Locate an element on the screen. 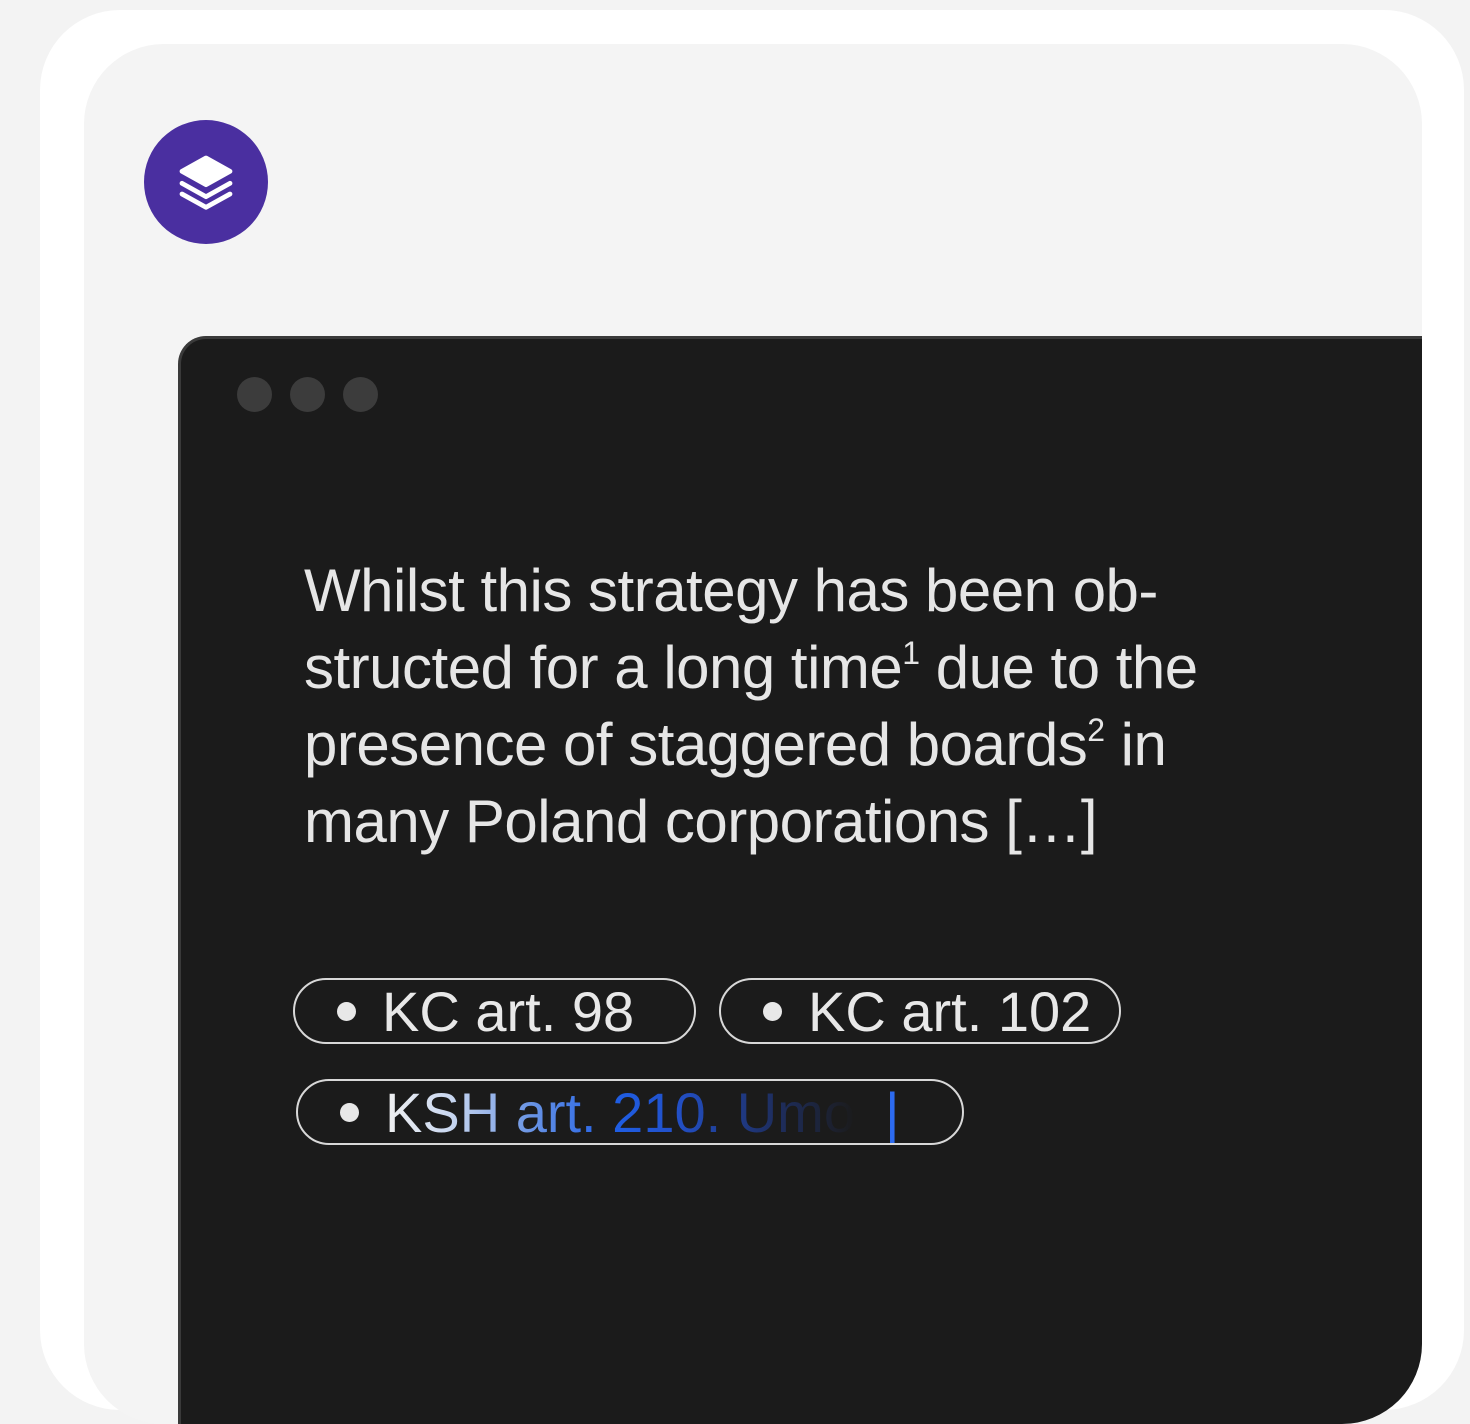  window-maximize-dot is located at coordinates (360, 394).